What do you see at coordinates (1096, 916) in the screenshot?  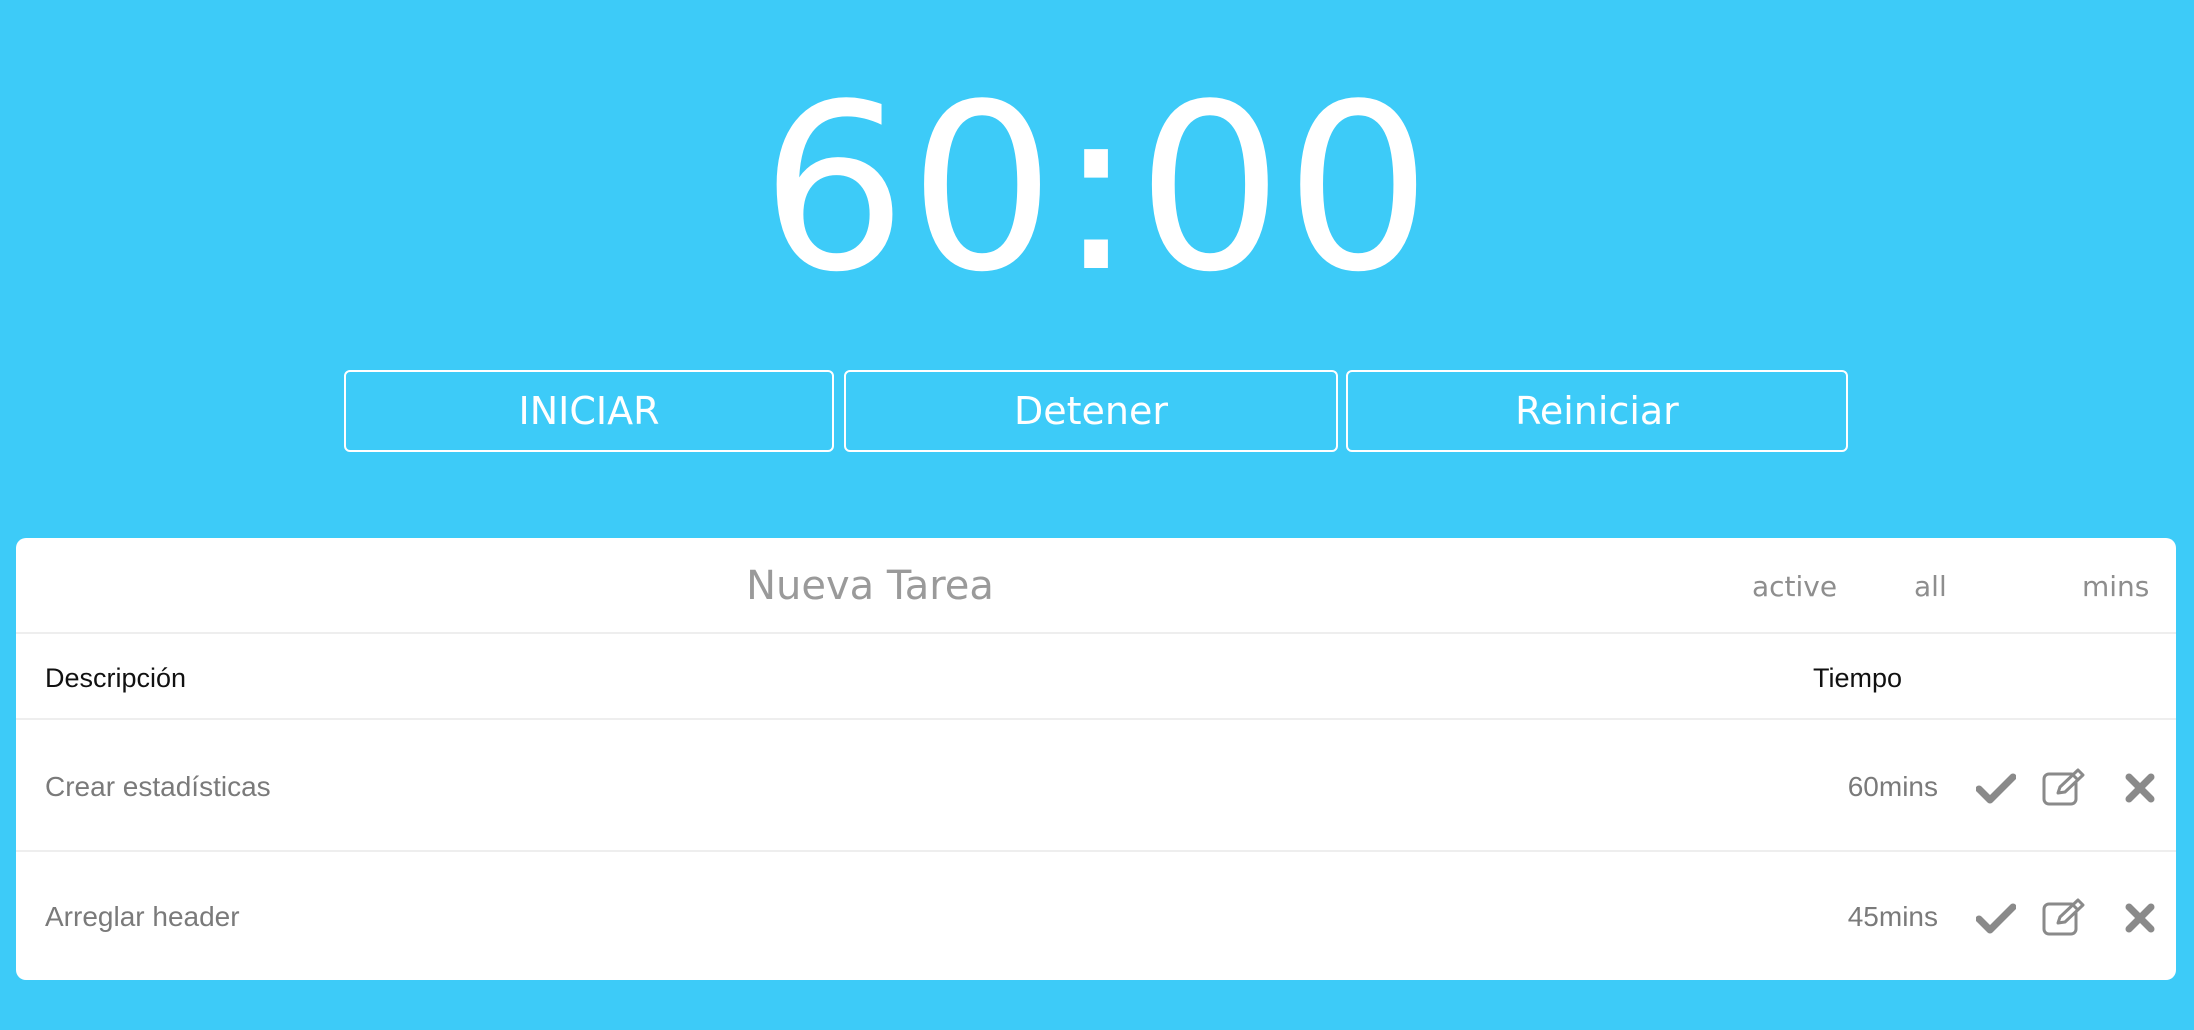 I see `table-row: Arreglar header 45mins` at bounding box center [1096, 916].